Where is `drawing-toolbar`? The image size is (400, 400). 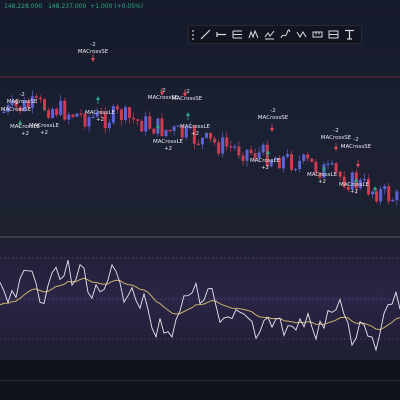 drawing-toolbar is located at coordinates (275, 34).